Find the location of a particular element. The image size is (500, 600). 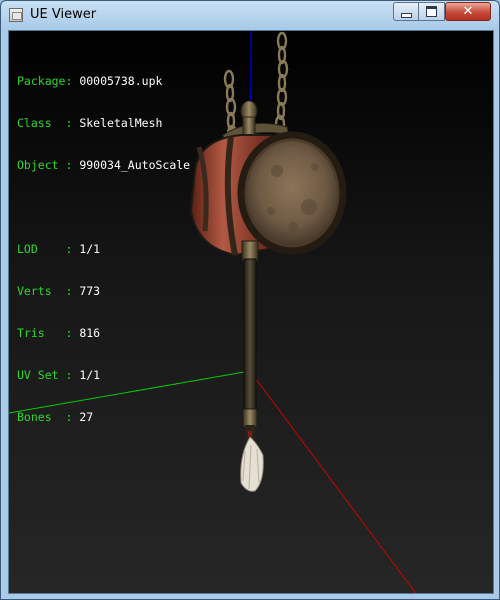

info-row-tris: Tris : 816 is located at coordinates (59, 333).